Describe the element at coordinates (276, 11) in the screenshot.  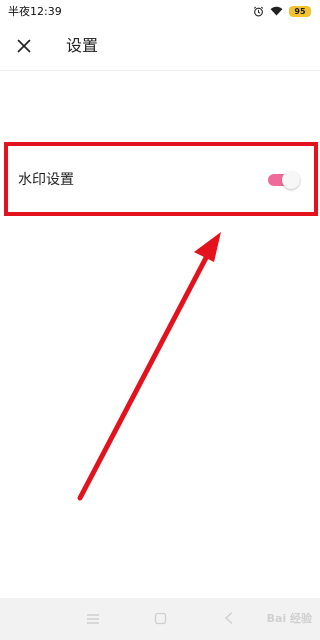
I see `wifi-icon` at that location.